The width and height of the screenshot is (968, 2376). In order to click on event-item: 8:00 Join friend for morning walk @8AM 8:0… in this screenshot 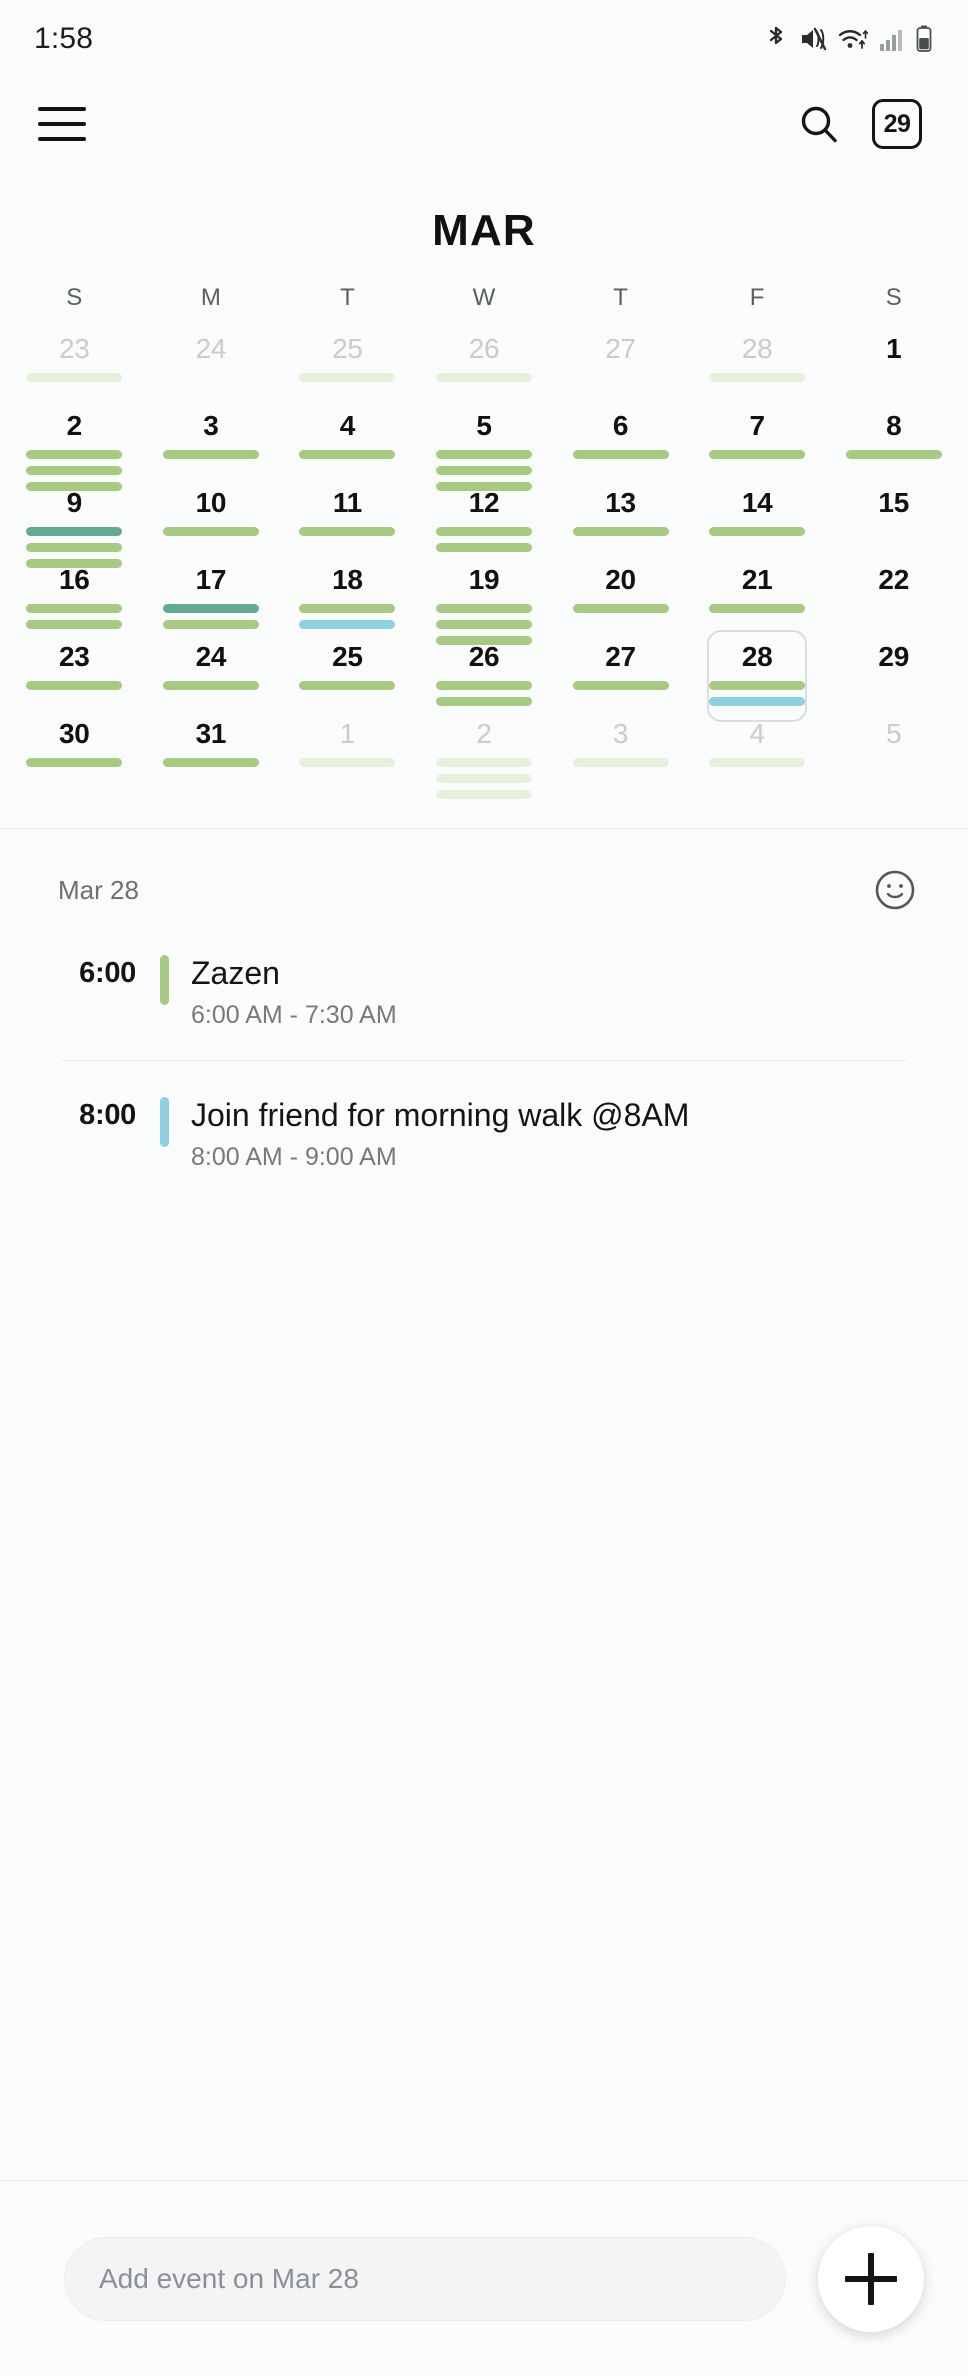, I will do `click(484, 1131)`.